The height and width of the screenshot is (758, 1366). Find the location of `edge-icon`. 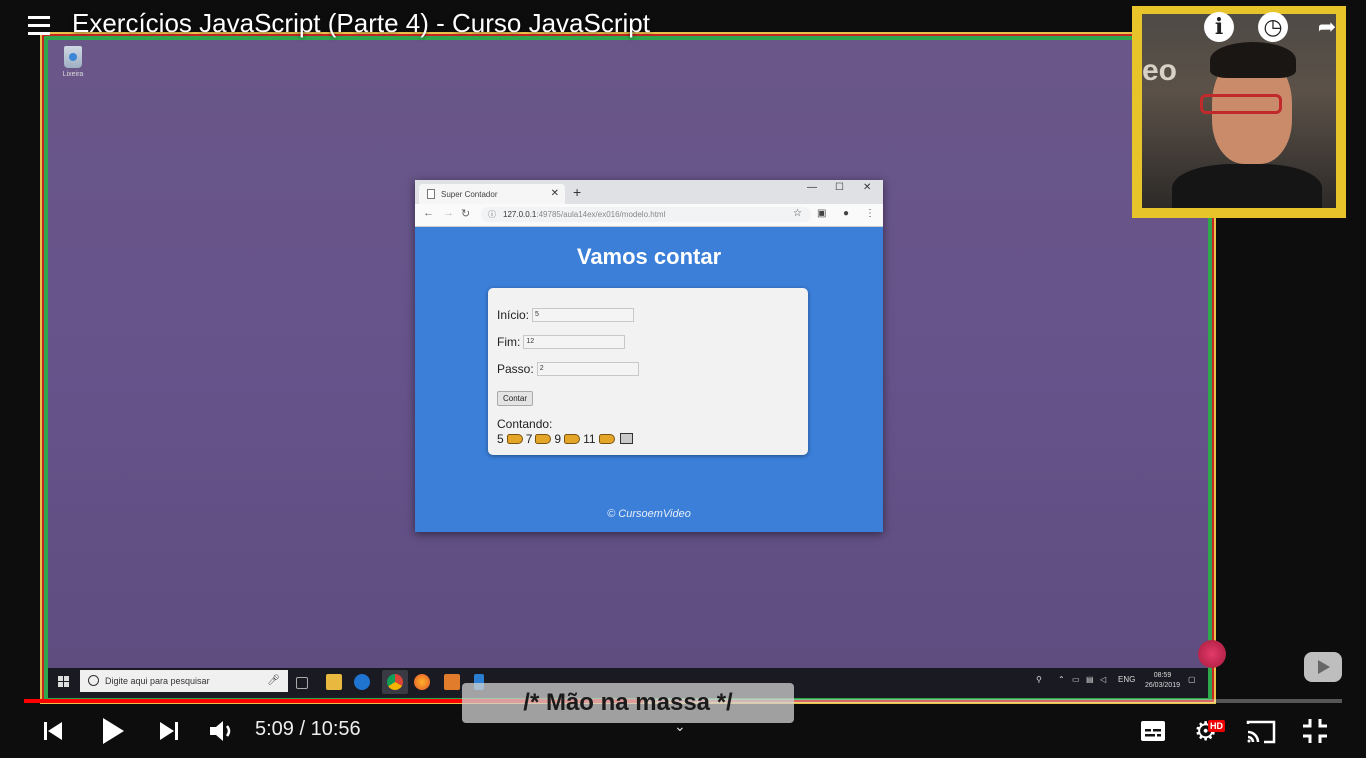

edge-icon is located at coordinates (362, 682).